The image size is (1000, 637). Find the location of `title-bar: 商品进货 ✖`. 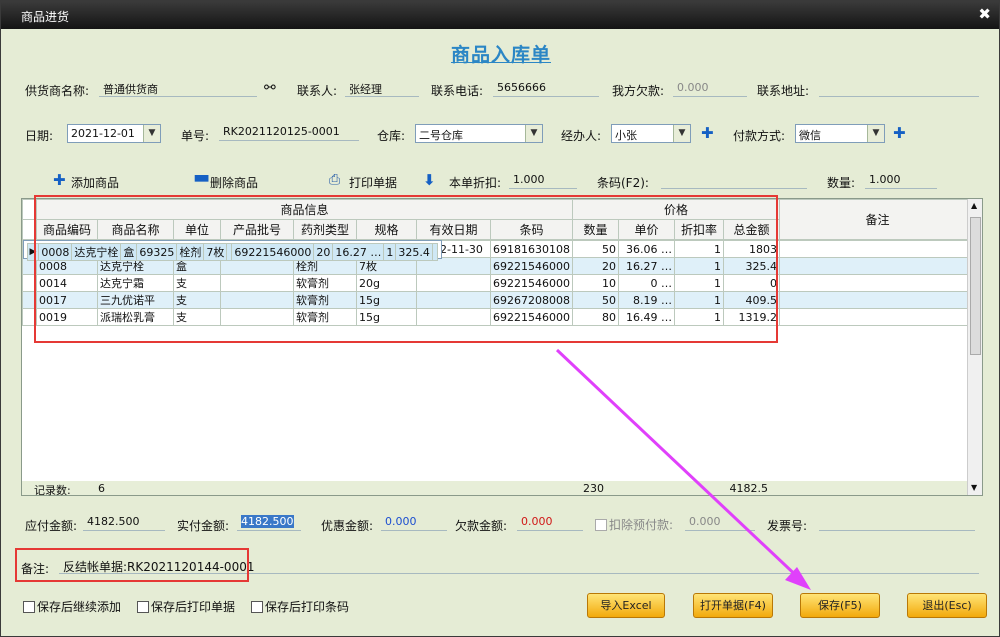

title-bar: 商品进货 ✖ is located at coordinates (500, 15).